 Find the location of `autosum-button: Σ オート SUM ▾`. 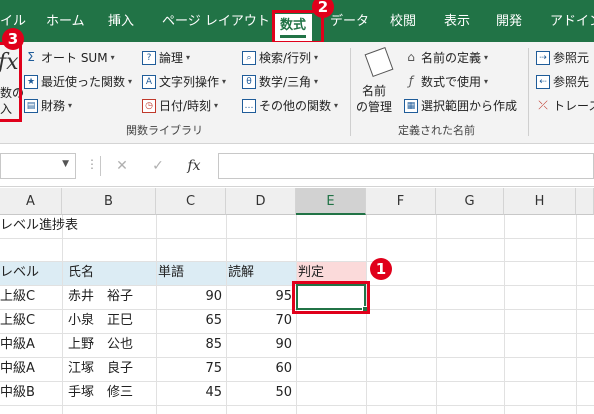

autosum-button: Σ オート SUM ▾ is located at coordinates (69, 58).